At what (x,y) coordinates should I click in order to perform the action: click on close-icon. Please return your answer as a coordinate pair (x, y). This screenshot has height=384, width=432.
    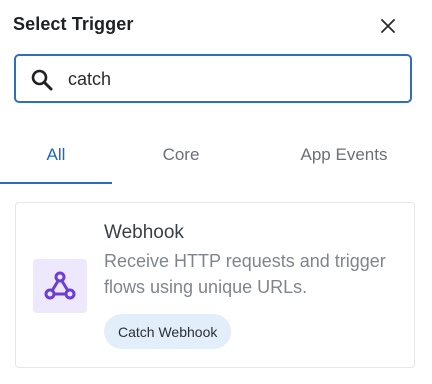
    Looking at the image, I should click on (388, 26).